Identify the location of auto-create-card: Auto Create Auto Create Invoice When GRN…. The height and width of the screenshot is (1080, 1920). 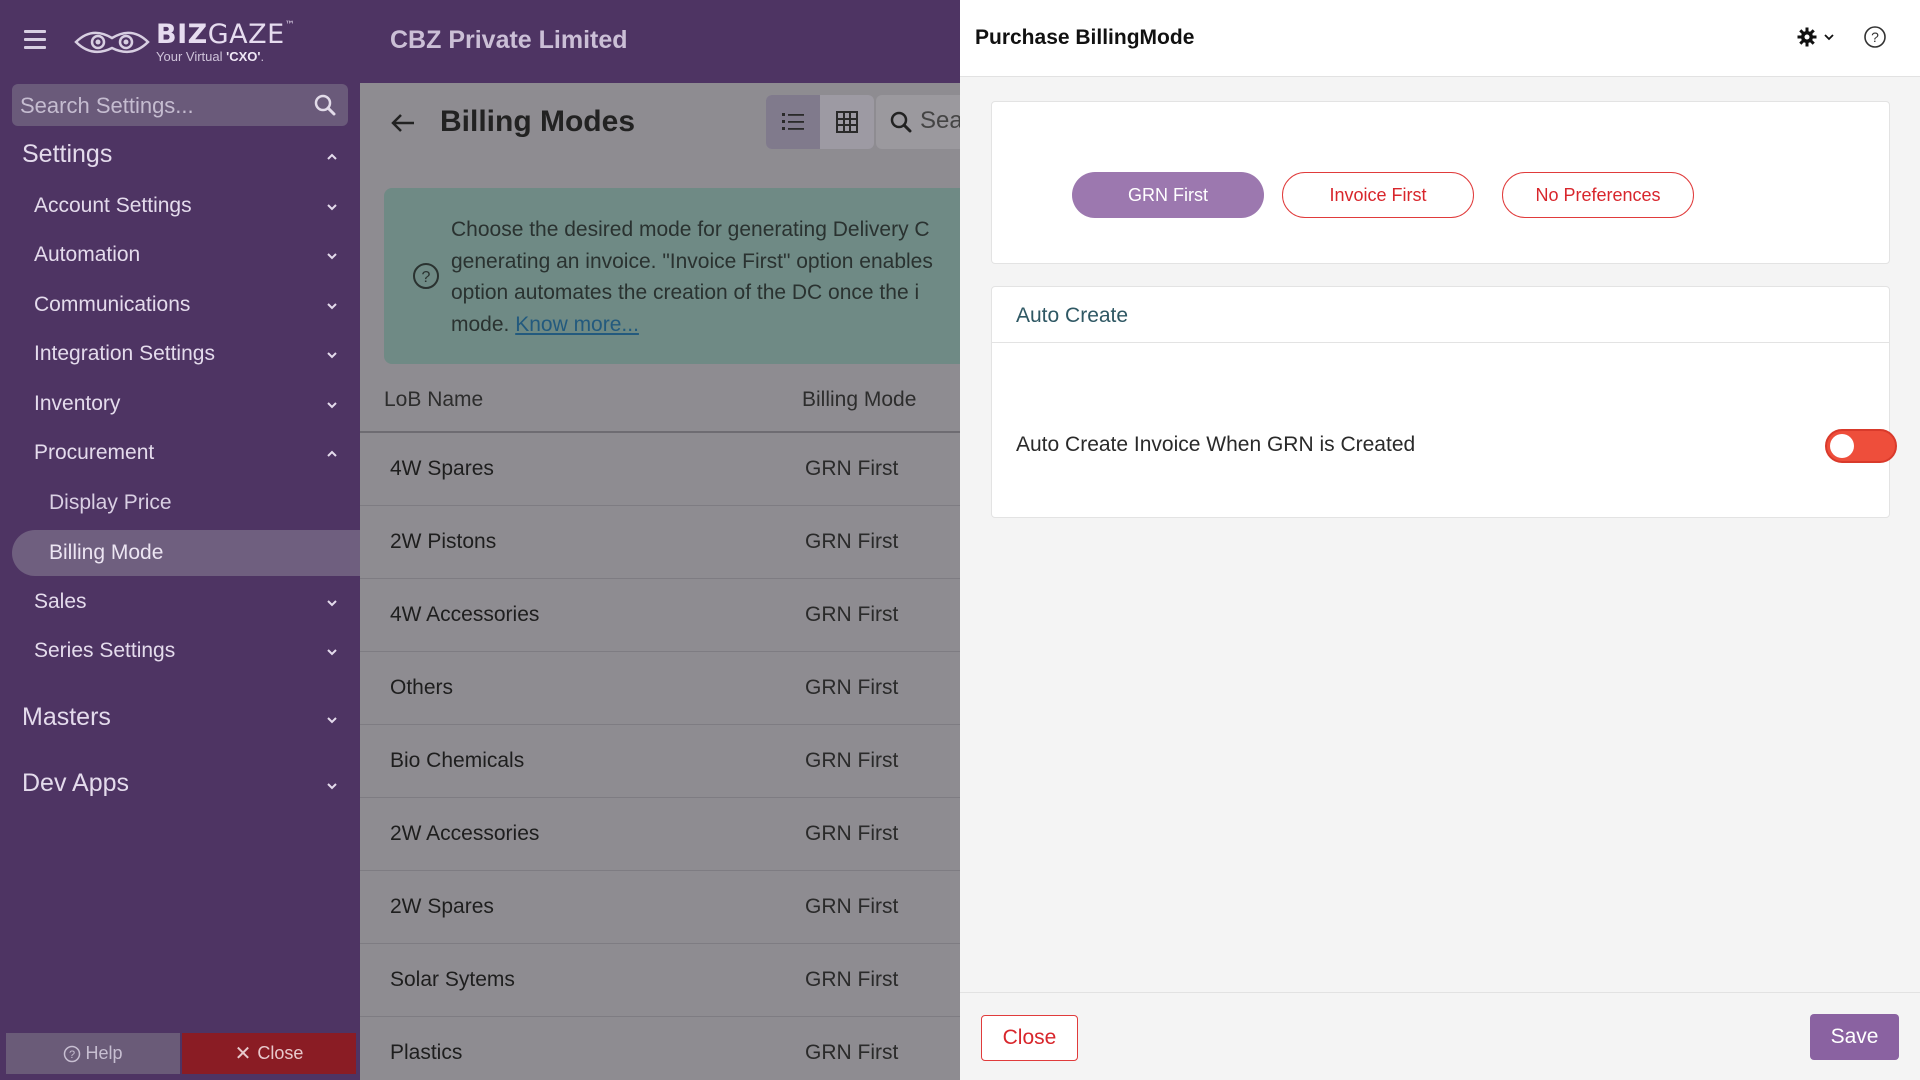
(1444, 402).